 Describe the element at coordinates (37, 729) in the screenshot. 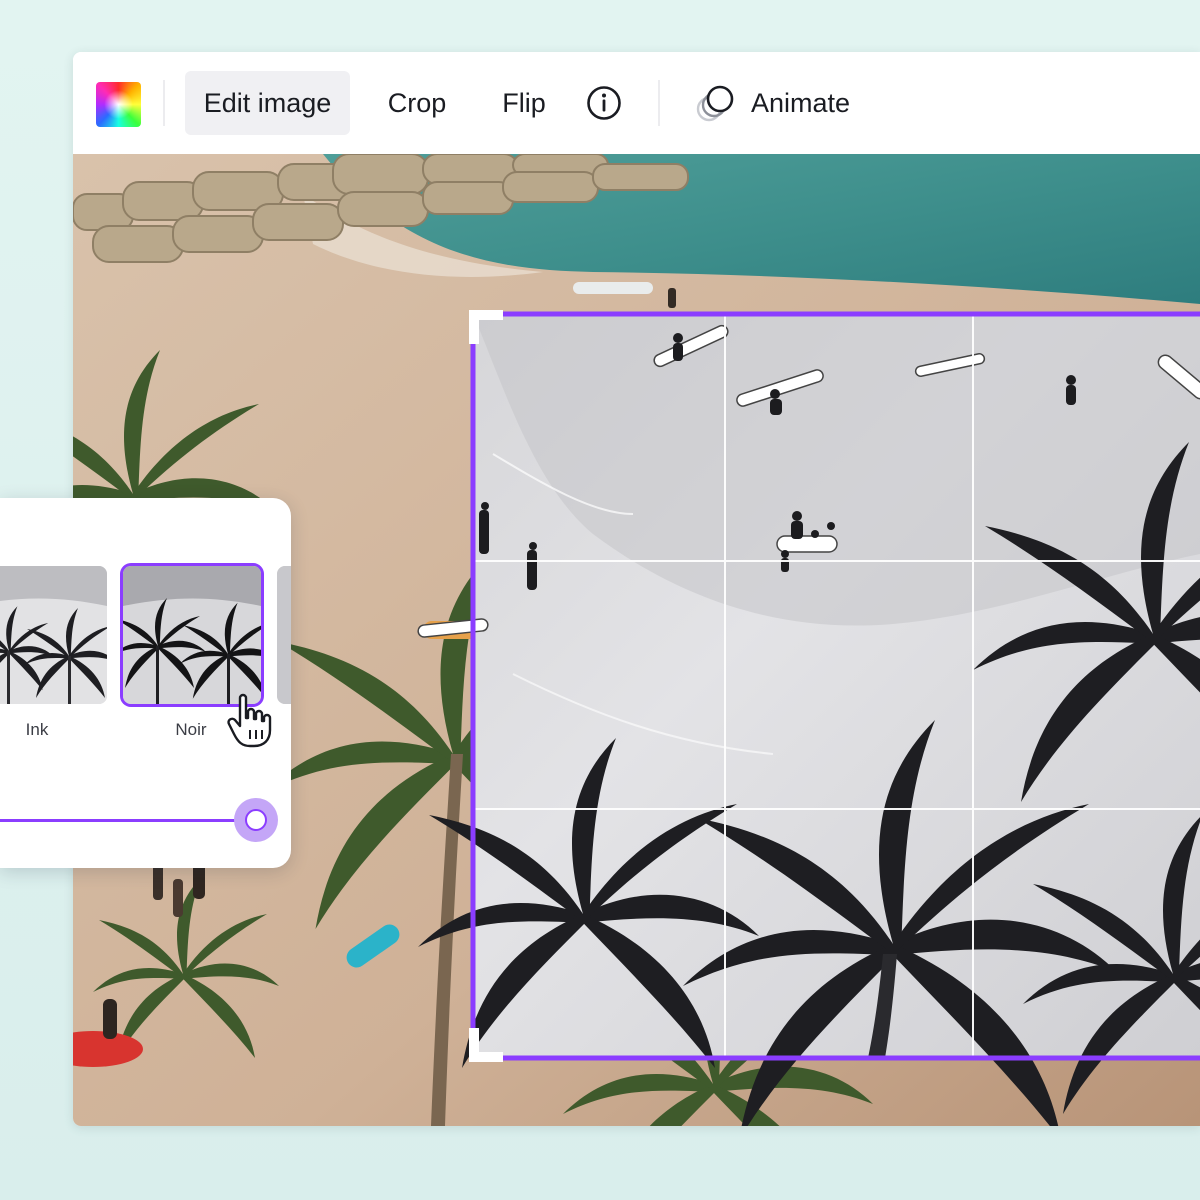

I see `filter-label-ink: Ink` at that location.